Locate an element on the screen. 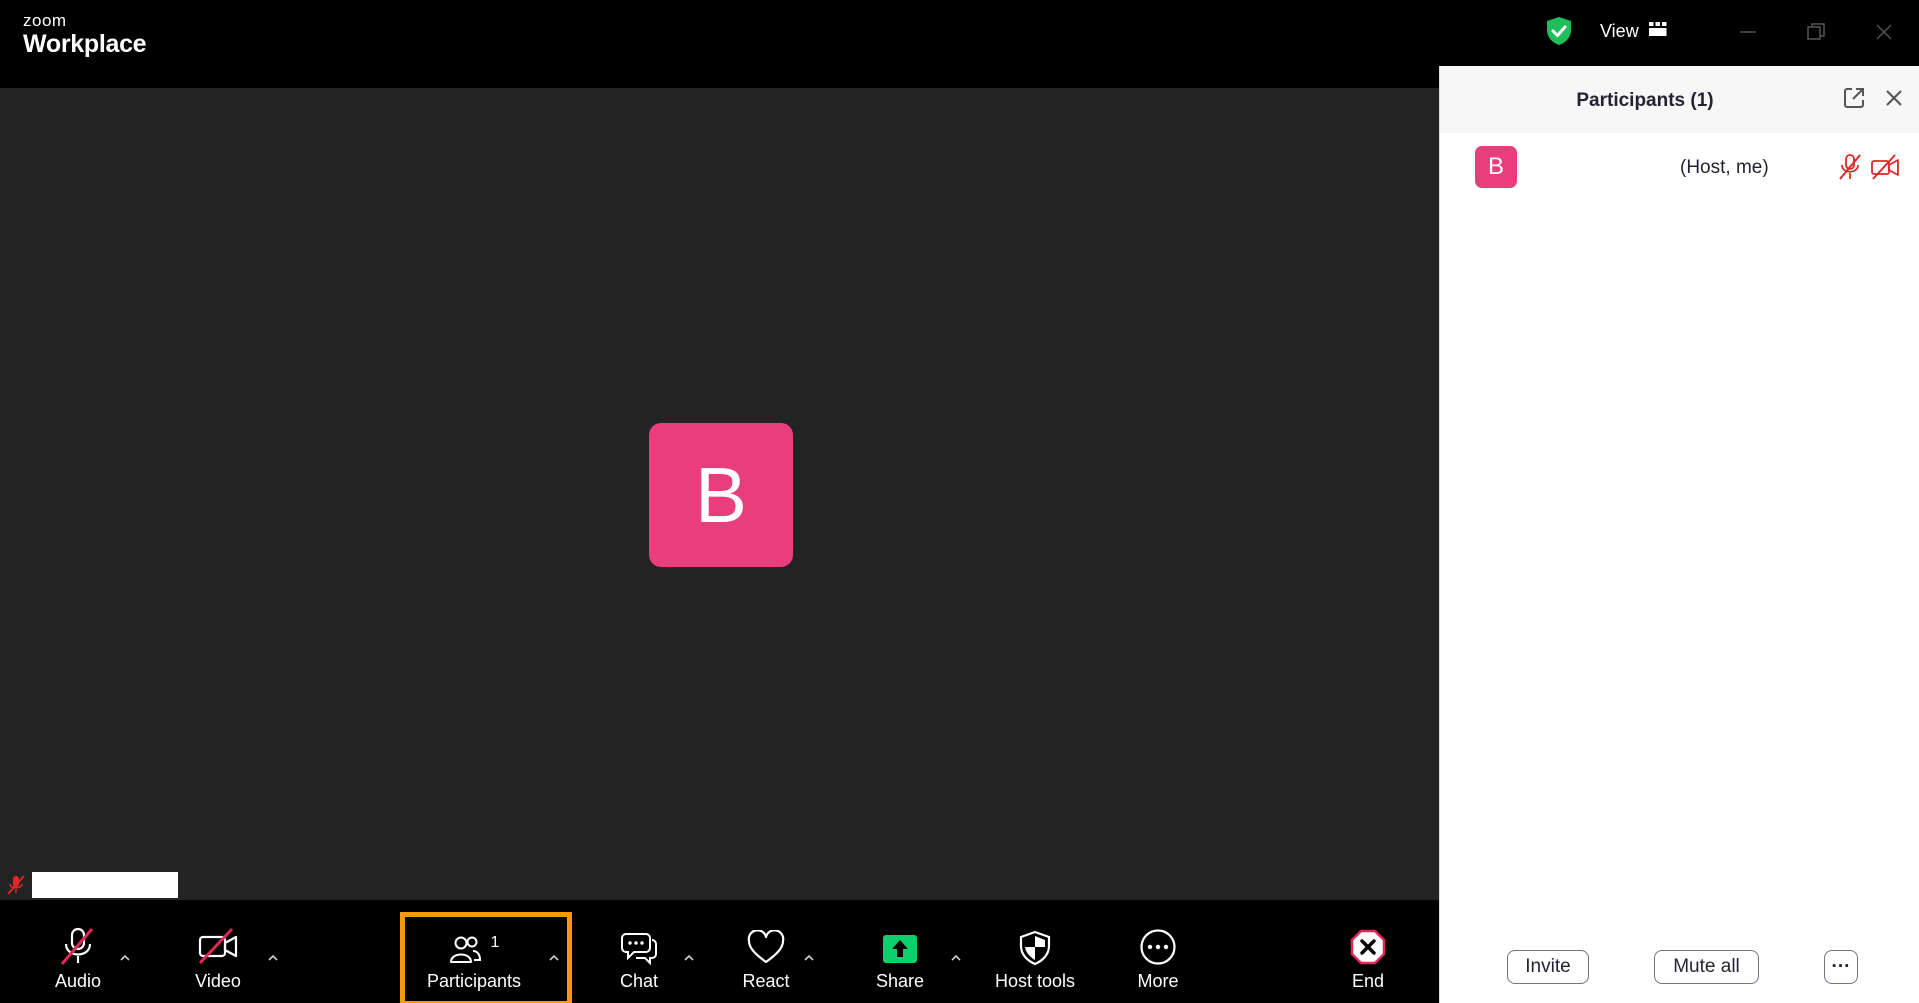 This screenshot has width=1919, height=1003. video-options-caret is located at coordinates (273, 958).